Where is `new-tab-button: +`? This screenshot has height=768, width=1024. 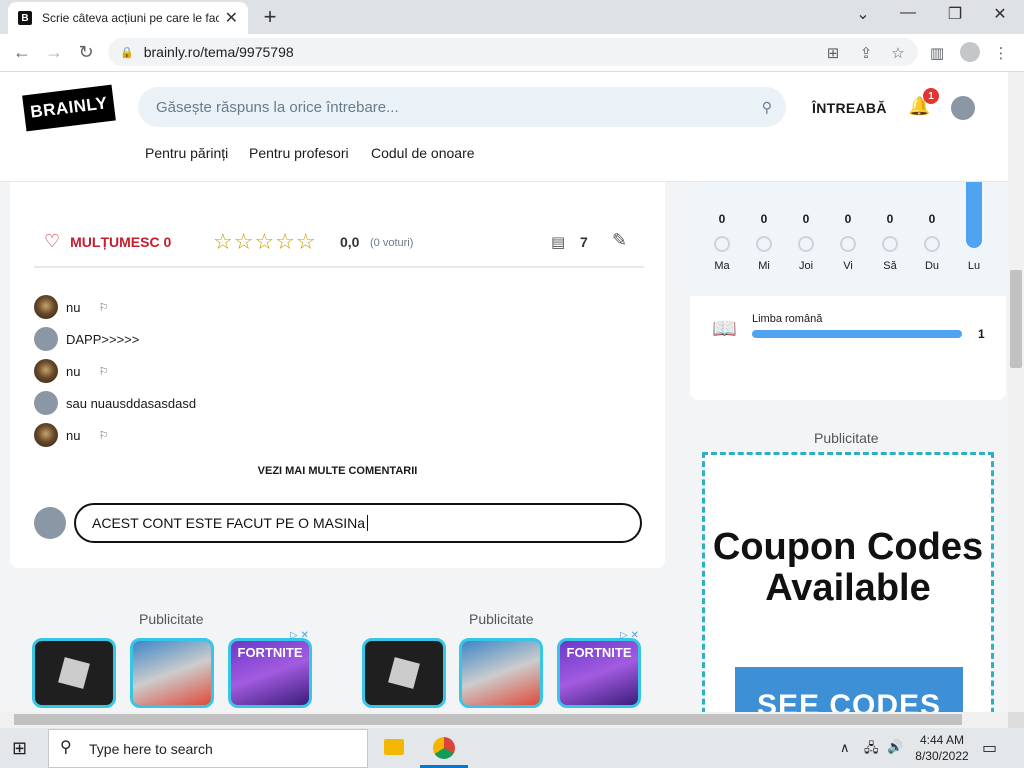 new-tab-button: + is located at coordinates (270, 17).